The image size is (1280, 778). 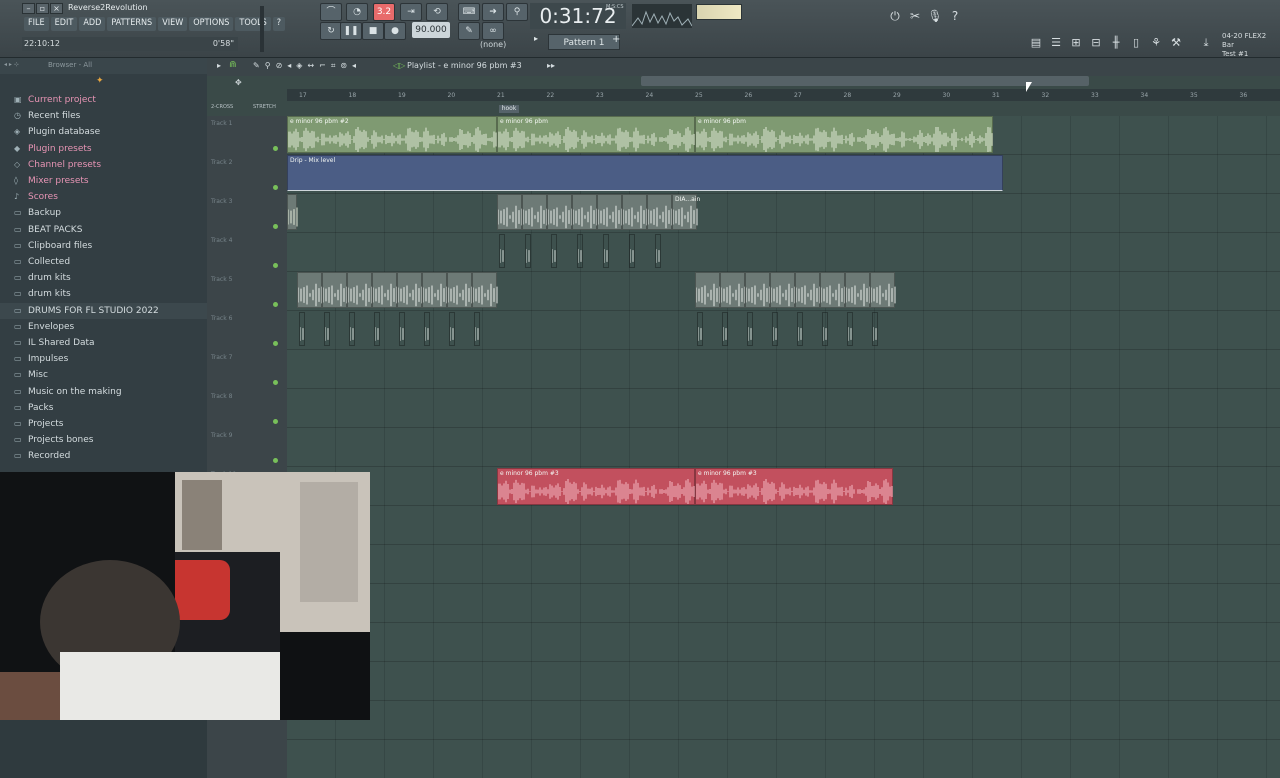 What do you see at coordinates (28, 8) in the screenshot?
I see `minimize-icon: –` at bounding box center [28, 8].